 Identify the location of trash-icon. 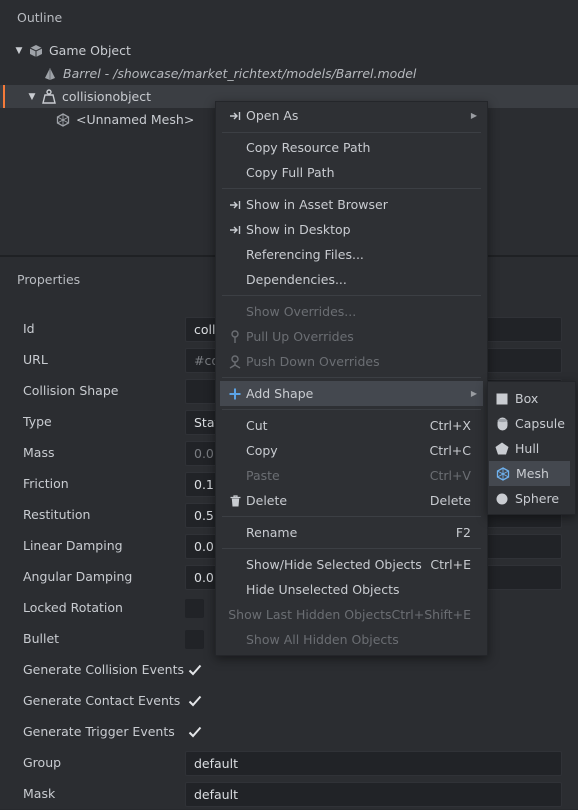
(235, 500).